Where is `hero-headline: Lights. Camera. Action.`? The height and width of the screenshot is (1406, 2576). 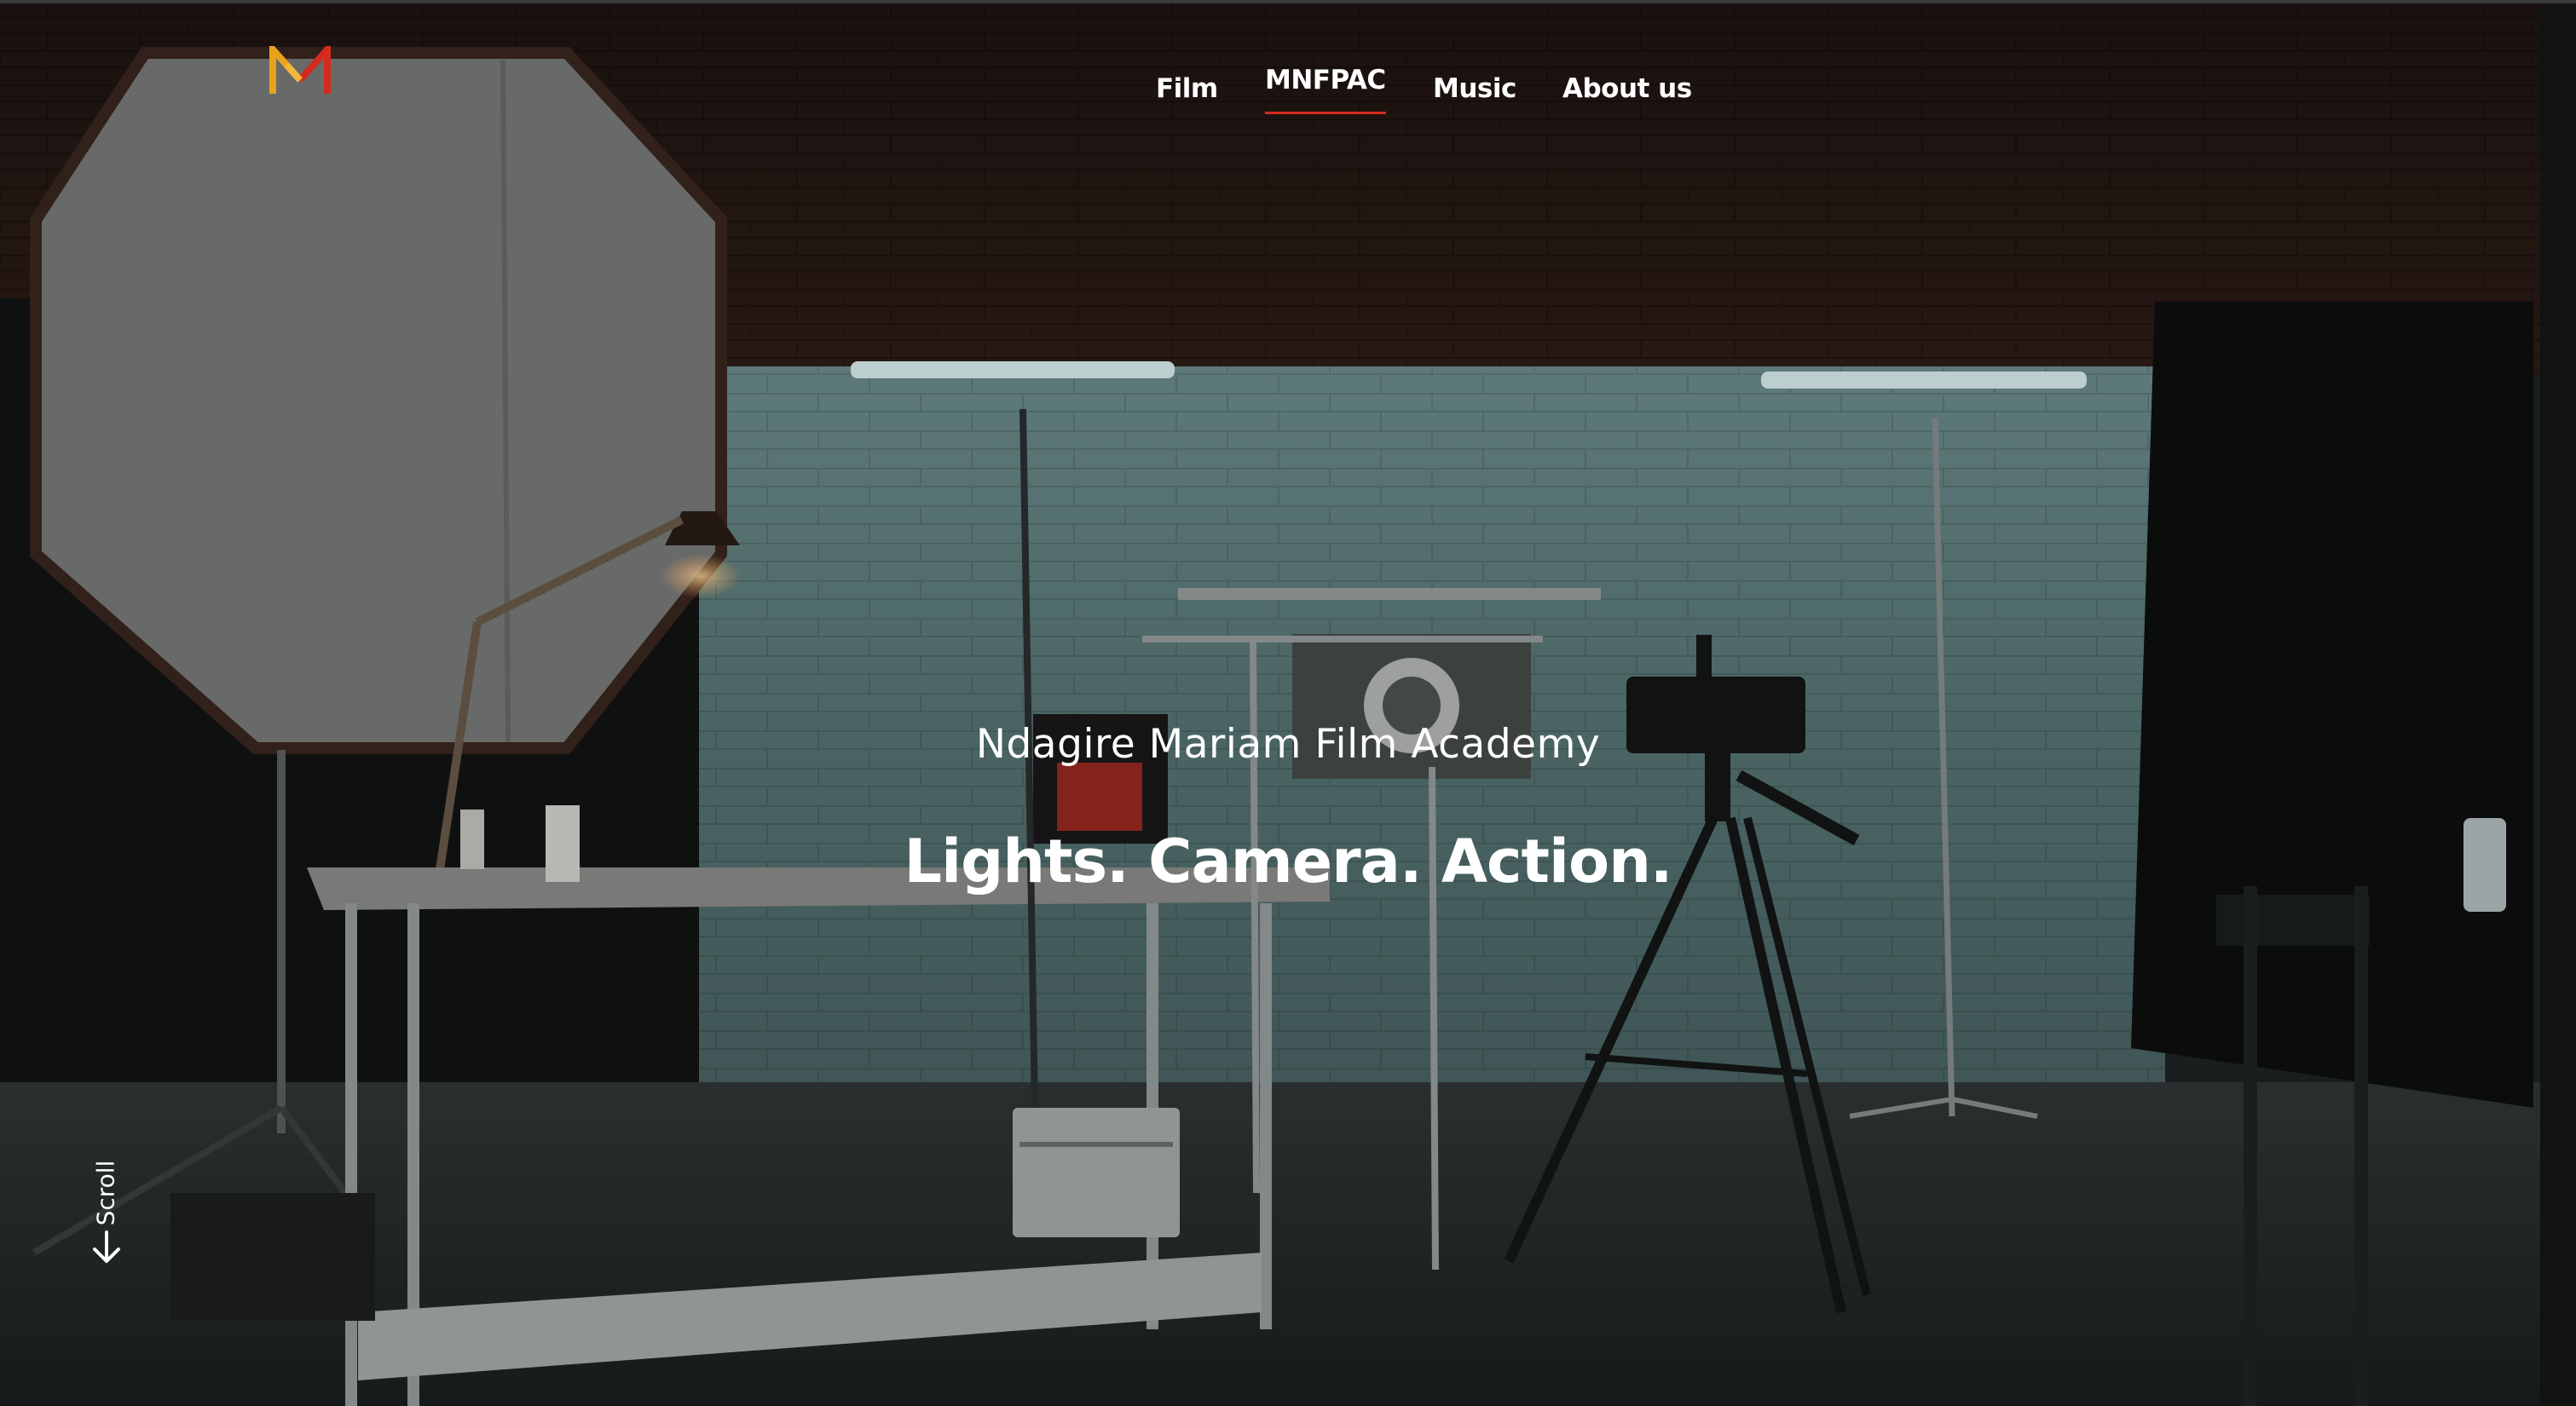 hero-headline: Lights. Camera. Action. is located at coordinates (1288, 861).